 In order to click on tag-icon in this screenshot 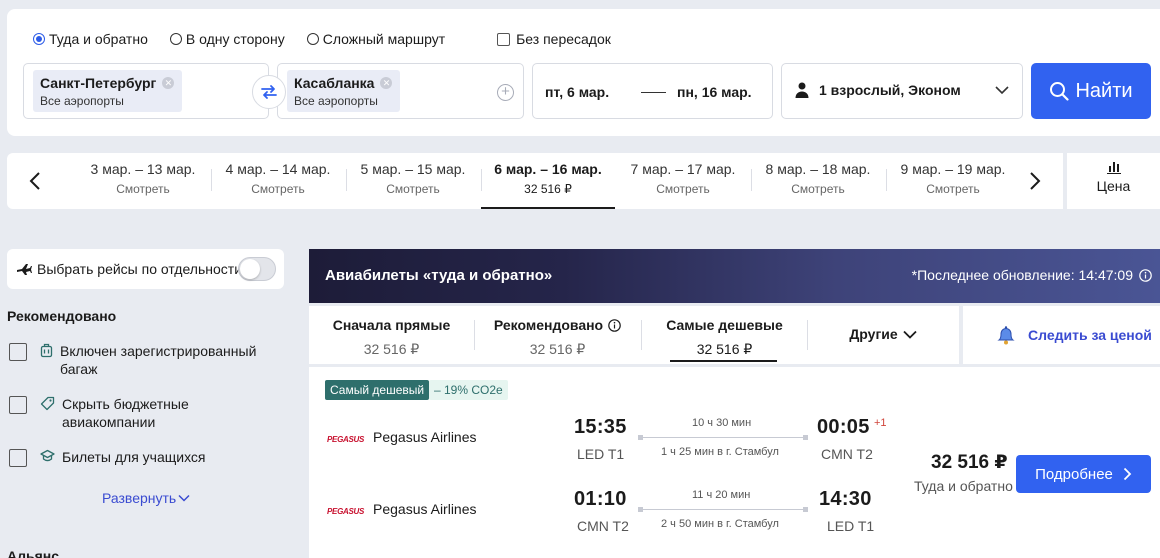, I will do `click(47, 403)`.